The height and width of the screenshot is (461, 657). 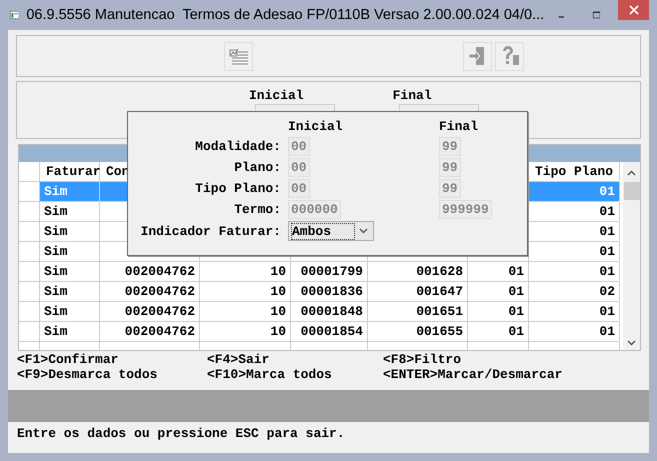 I want to click on table-cell: 02, so click(x=607, y=291).